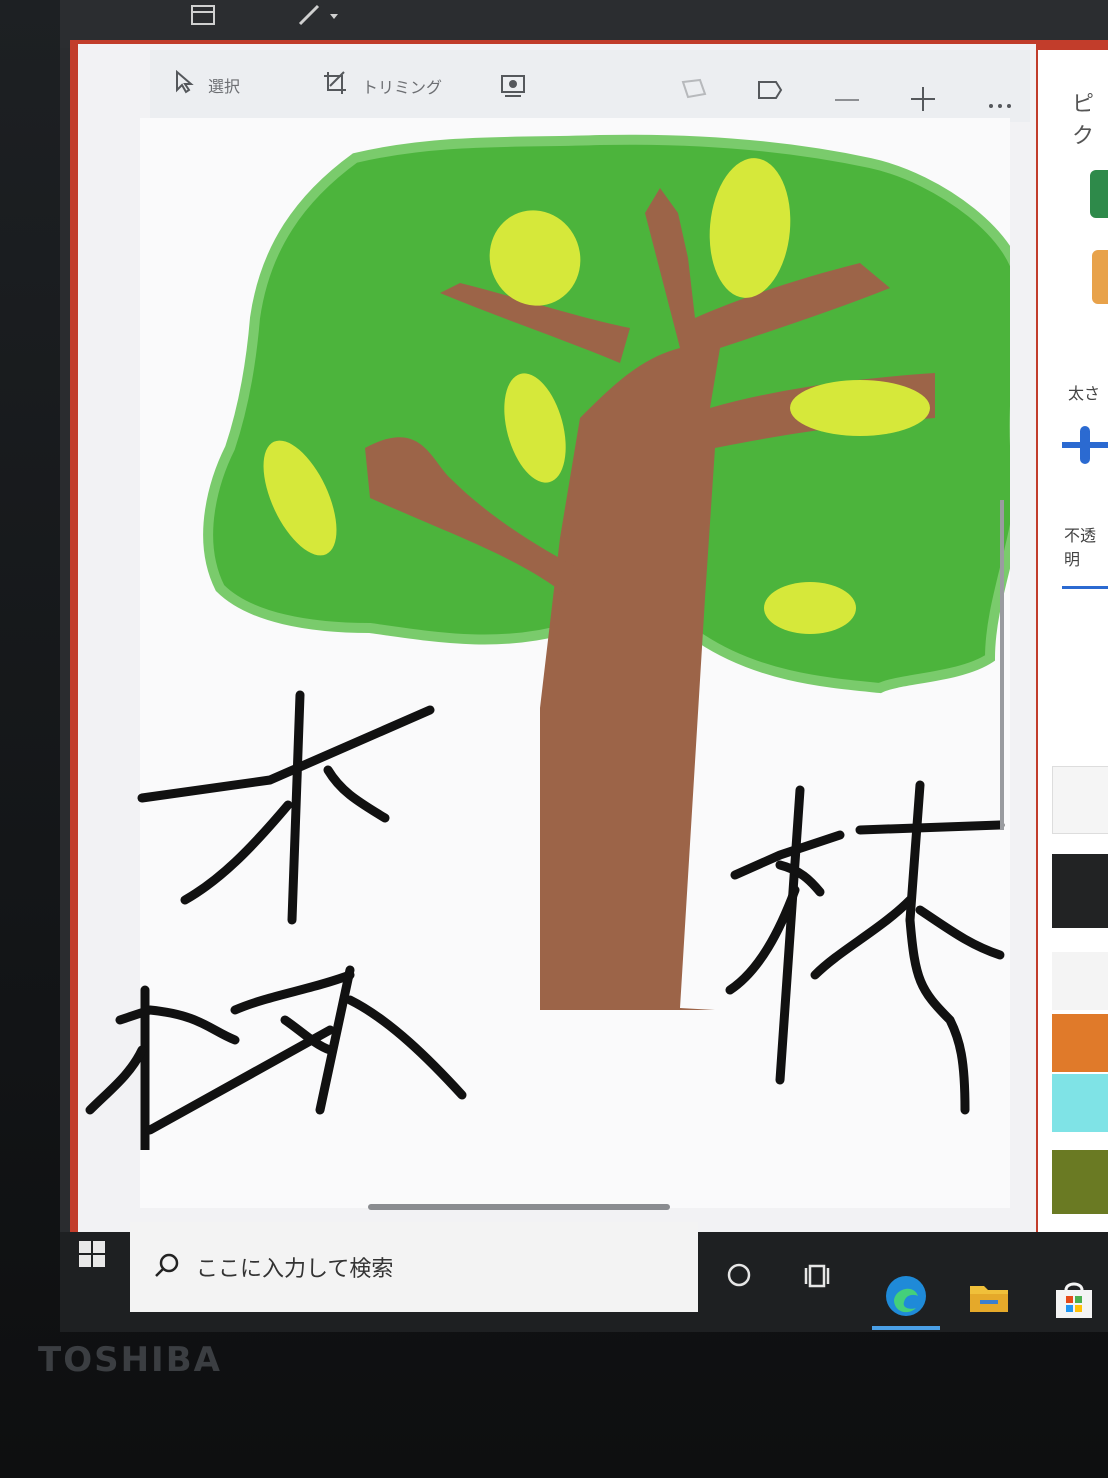 The width and height of the screenshot is (1108, 1478). Describe the element at coordinates (319, 19) in the screenshot. I see `brush-icon` at that location.